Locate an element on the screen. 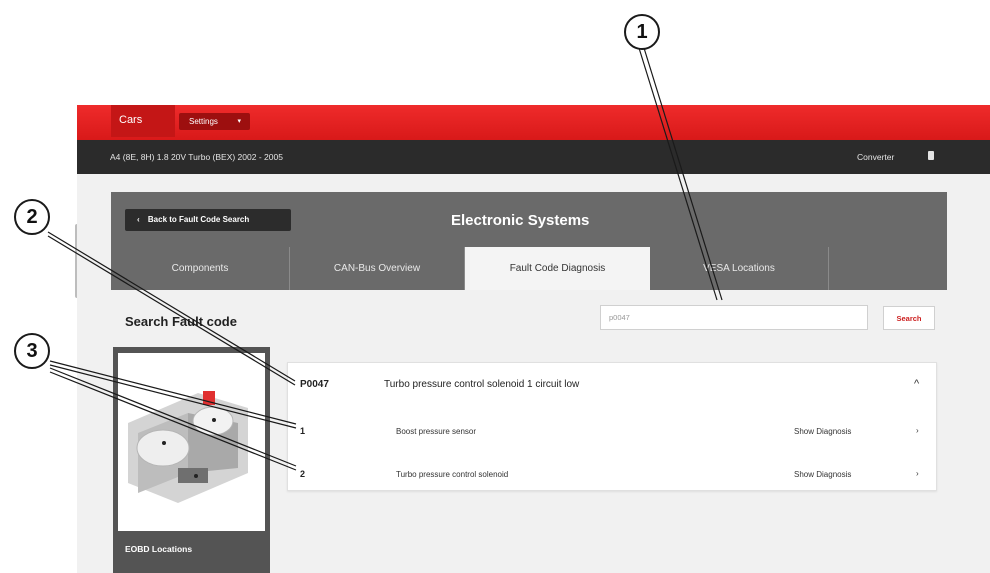  callout-3: 3 is located at coordinates (32, 351).